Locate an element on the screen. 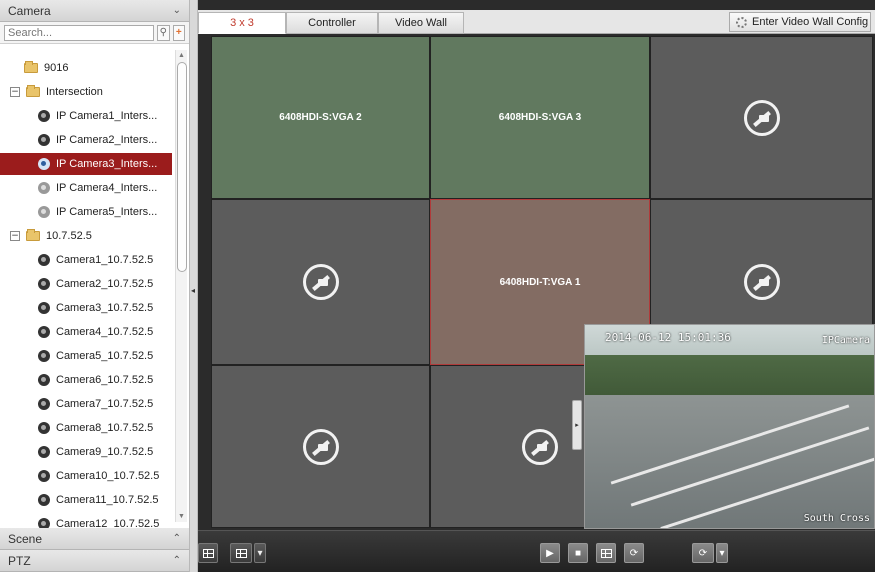  stop-button: ■ is located at coordinates (578, 553).